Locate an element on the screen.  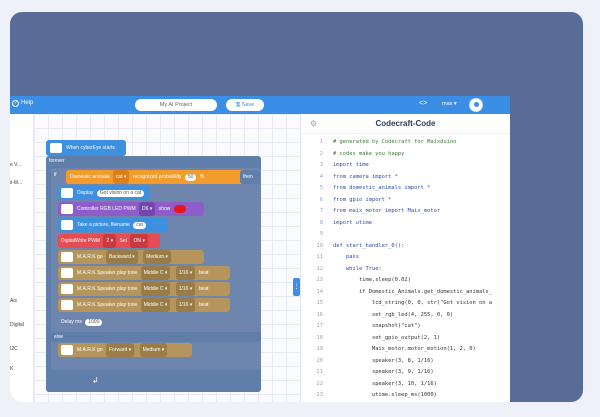
onoff-dropdown: ON ▾ is located at coordinates (139, 241).